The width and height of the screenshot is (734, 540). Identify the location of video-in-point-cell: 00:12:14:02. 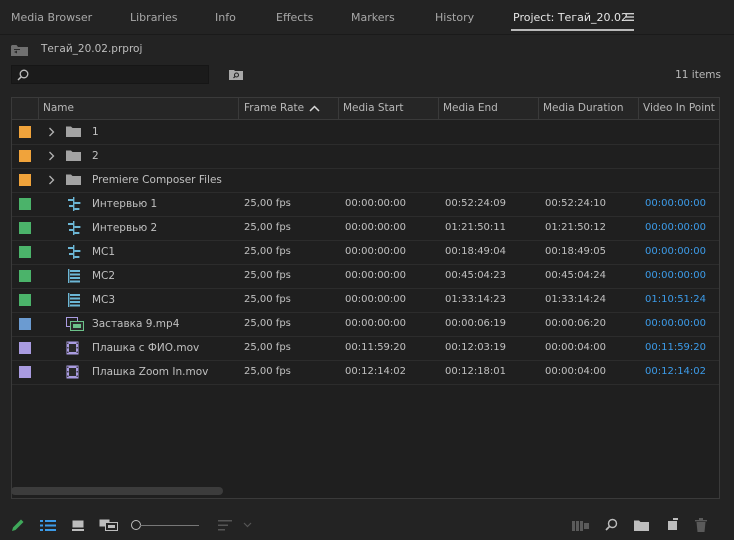
(675, 371).